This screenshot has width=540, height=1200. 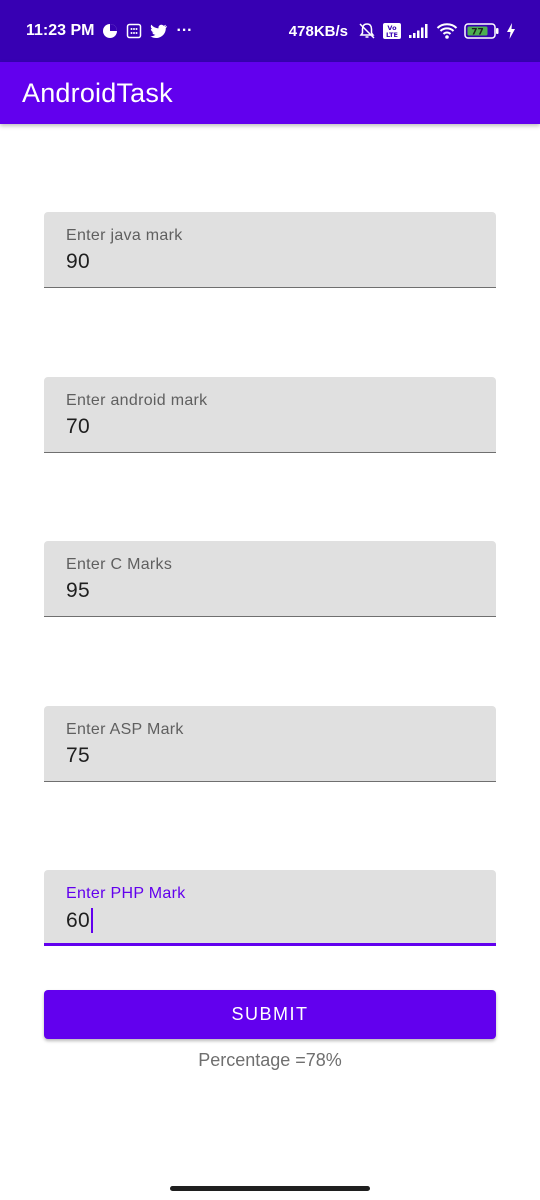 What do you see at coordinates (134, 31) in the screenshot?
I see `sim-icon` at bounding box center [134, 31].